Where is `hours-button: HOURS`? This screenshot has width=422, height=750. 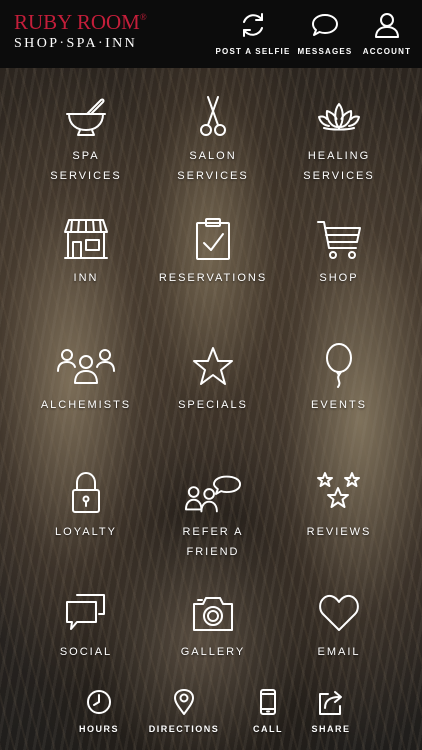
hours-button: HOURS is located at coordinates (99, 711).